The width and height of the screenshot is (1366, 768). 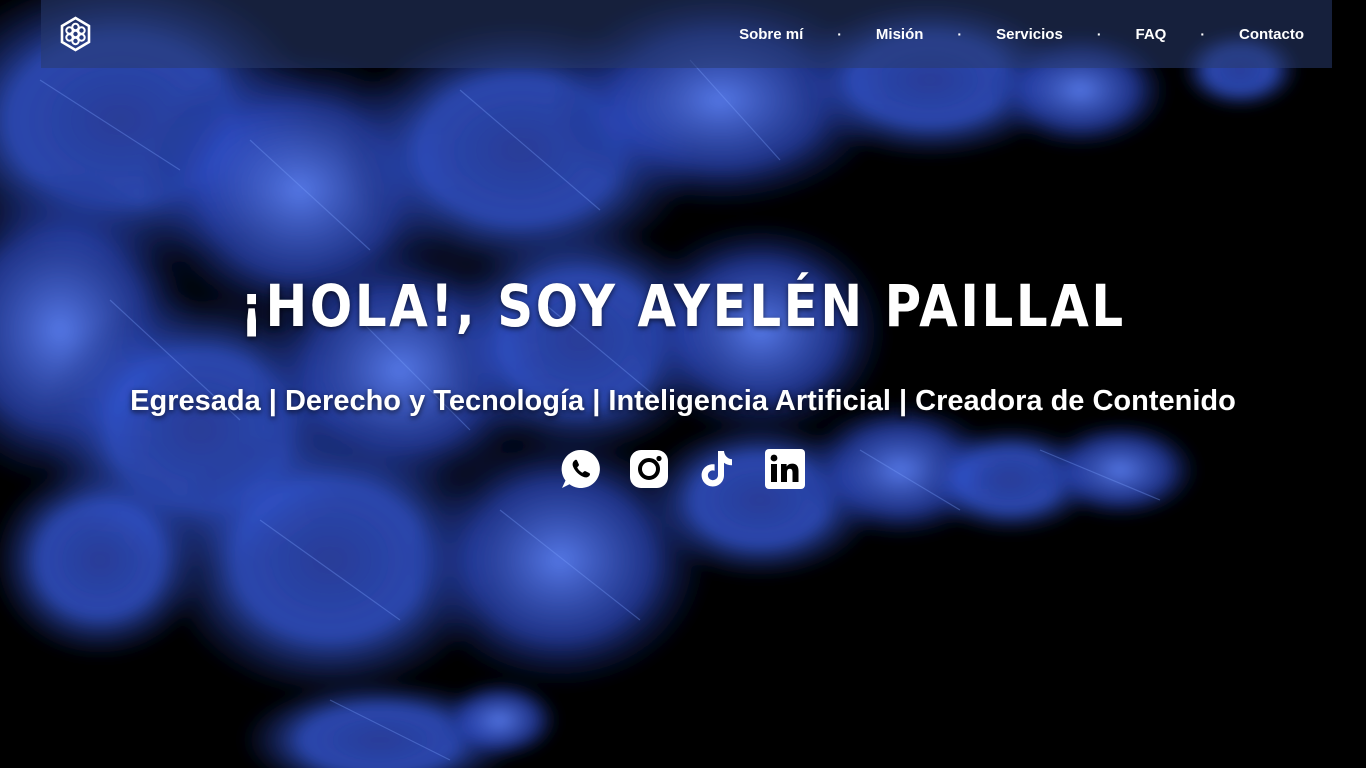 I want to click on tiktok-icon, so click(x=716, y=469).